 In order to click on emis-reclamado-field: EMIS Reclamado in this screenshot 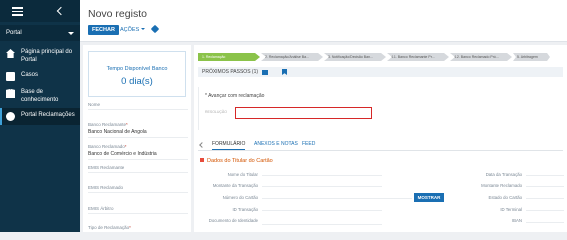, I will do `click(138, 189)`.